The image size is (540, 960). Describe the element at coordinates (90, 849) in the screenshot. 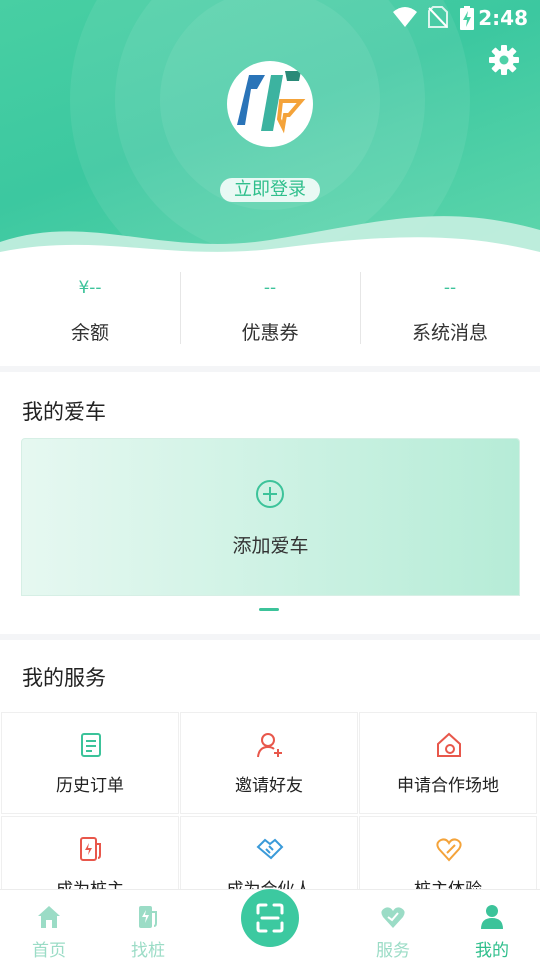

I see `charger-icon` at that location.